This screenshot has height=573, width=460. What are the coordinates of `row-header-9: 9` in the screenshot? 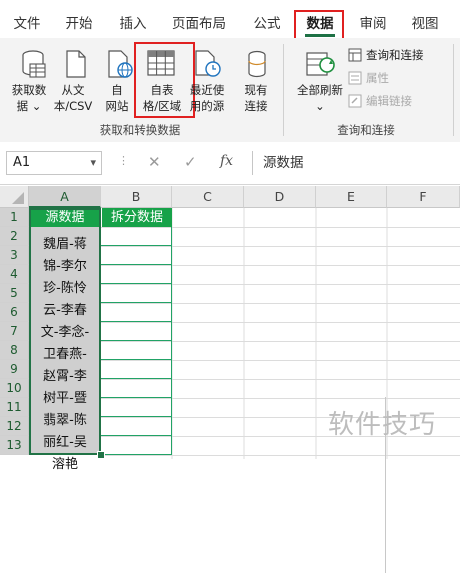 It's located at (14, 369).